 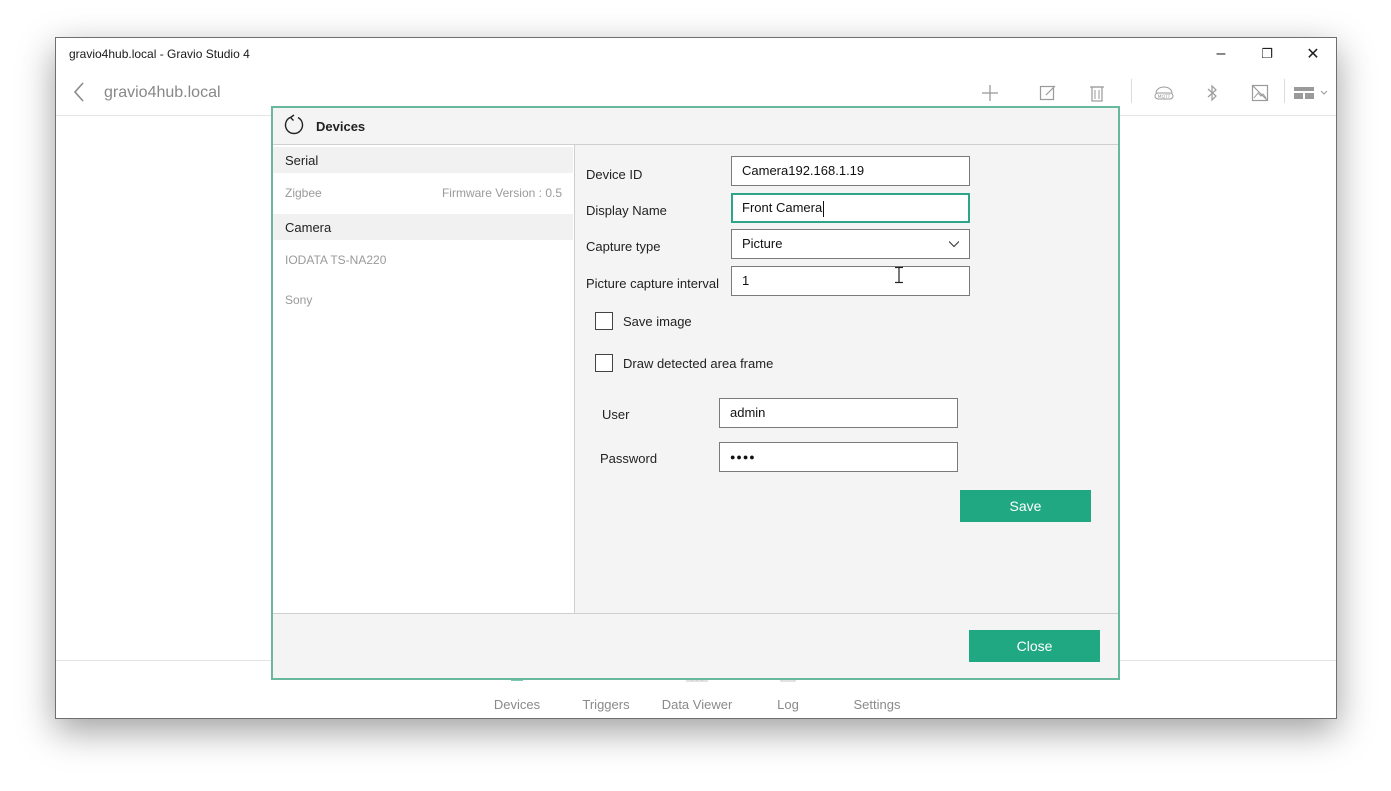 I want to click on title-bar: gravio4hub.local - Gravio Studio 4 – ❐ ✕, so click(x=696, y=54).